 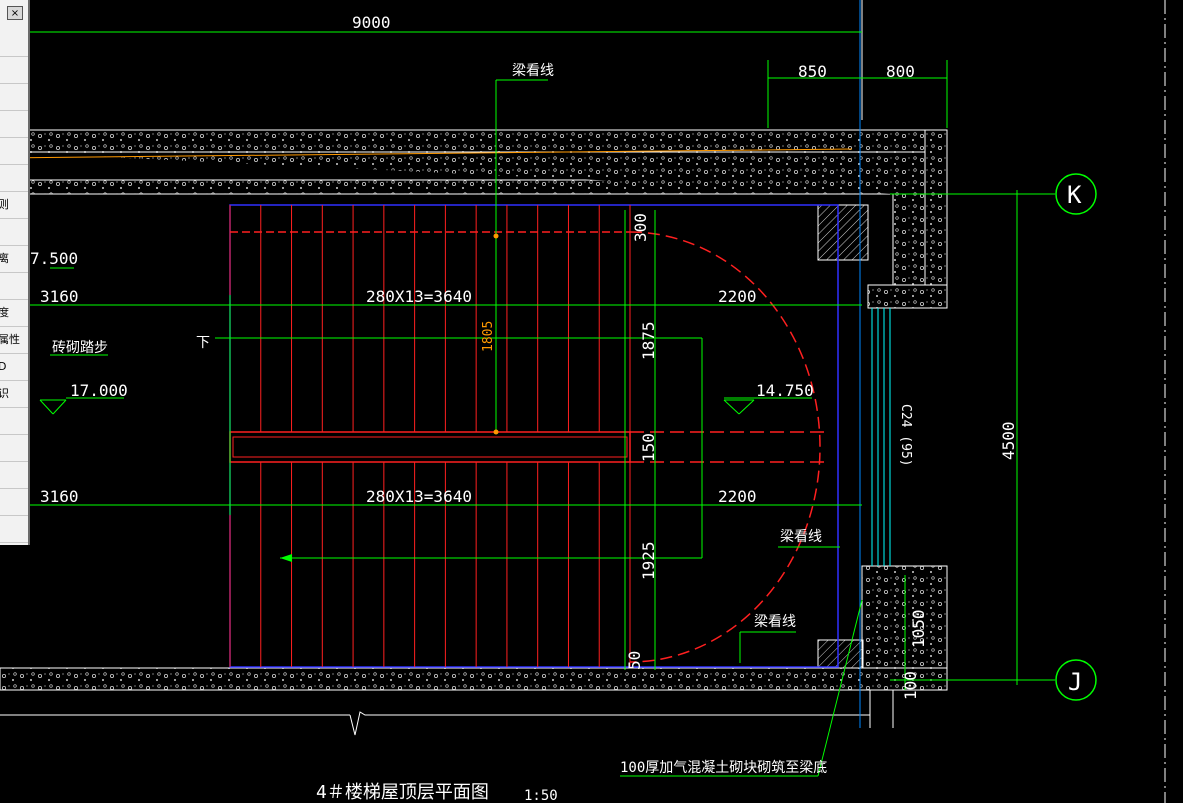 What do you see at coordinates (14, 205) in the screenshot?
I see `palette-row: 则` at bounding box center [14, 205].